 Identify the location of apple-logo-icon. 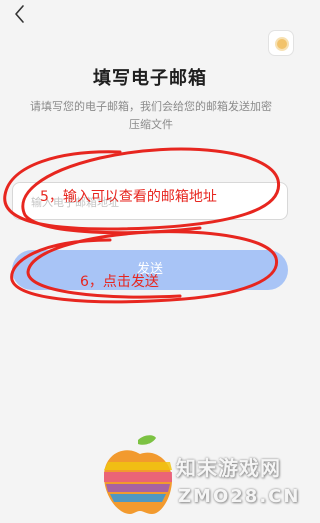
(138, 474).